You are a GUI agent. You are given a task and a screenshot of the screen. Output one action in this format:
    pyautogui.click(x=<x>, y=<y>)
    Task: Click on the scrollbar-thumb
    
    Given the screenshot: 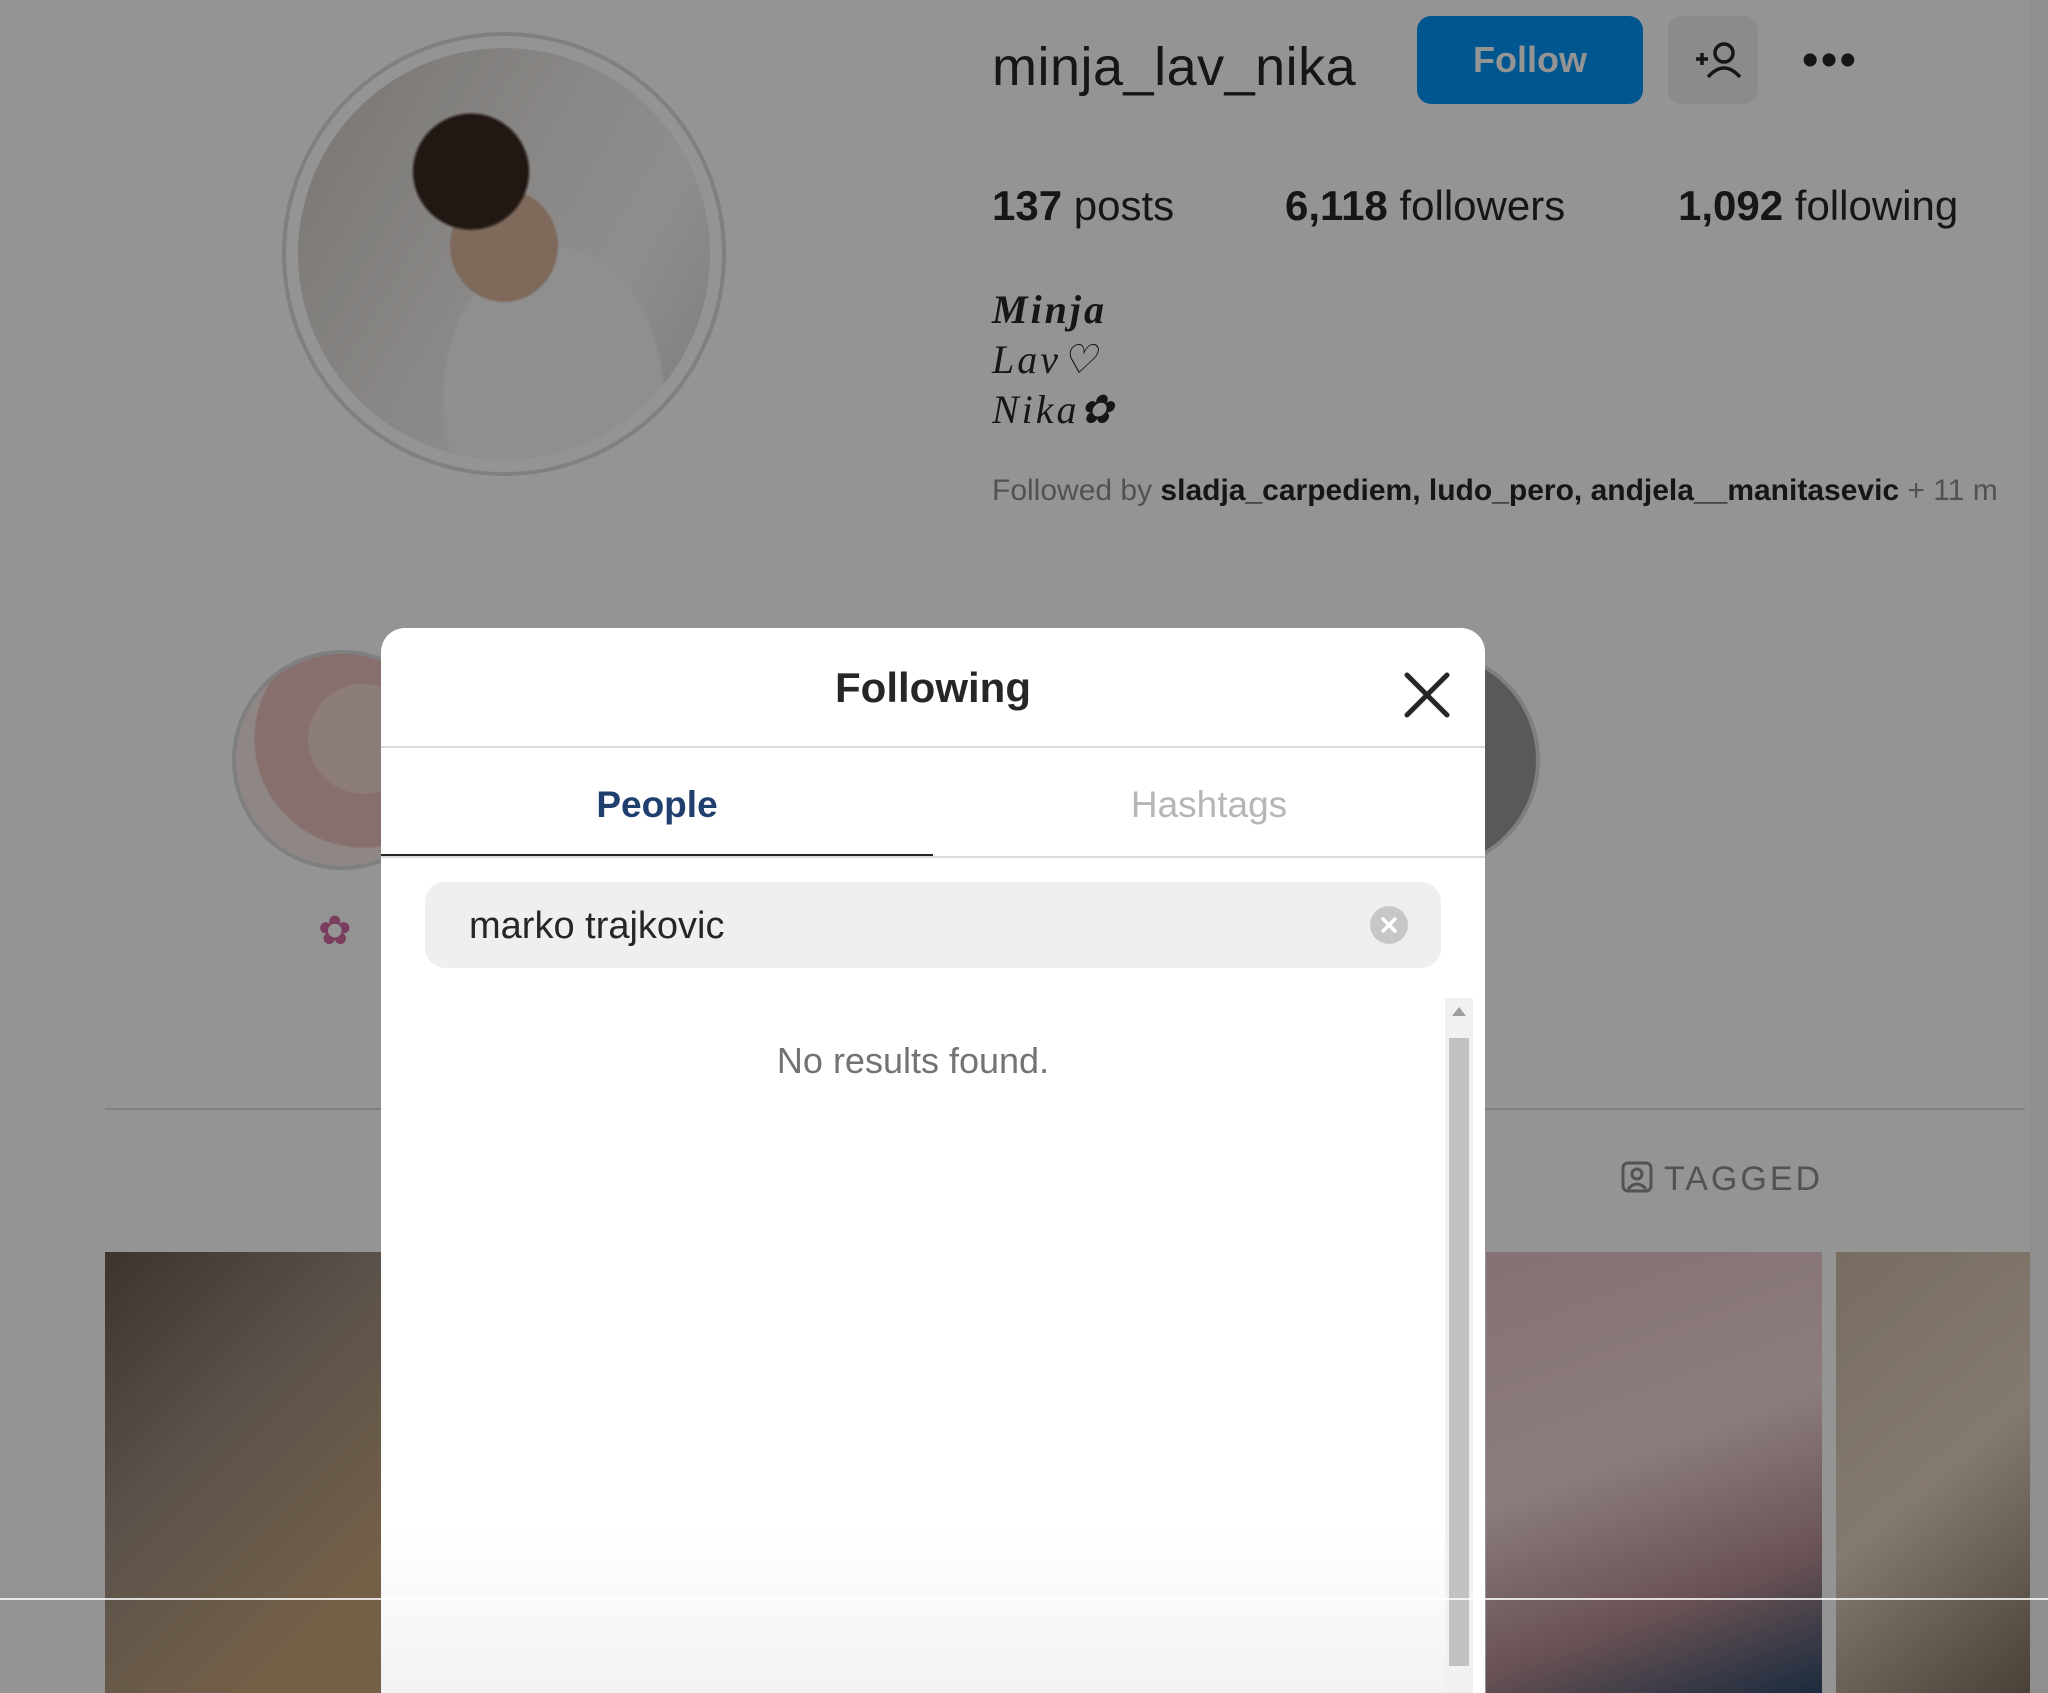 What is the action you would take?
    pyautogui.click(x=1459, y=1352)
    